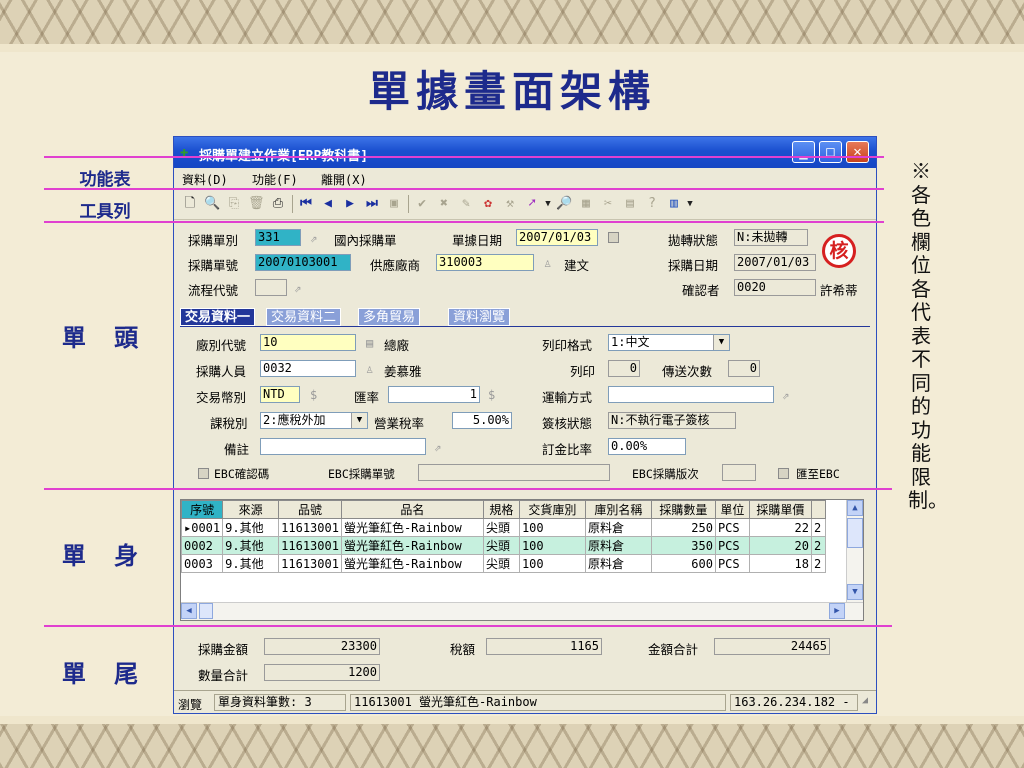 This screenshot has height=768, width=1024. I want to click on minimize-button: _, so click(803, 152).